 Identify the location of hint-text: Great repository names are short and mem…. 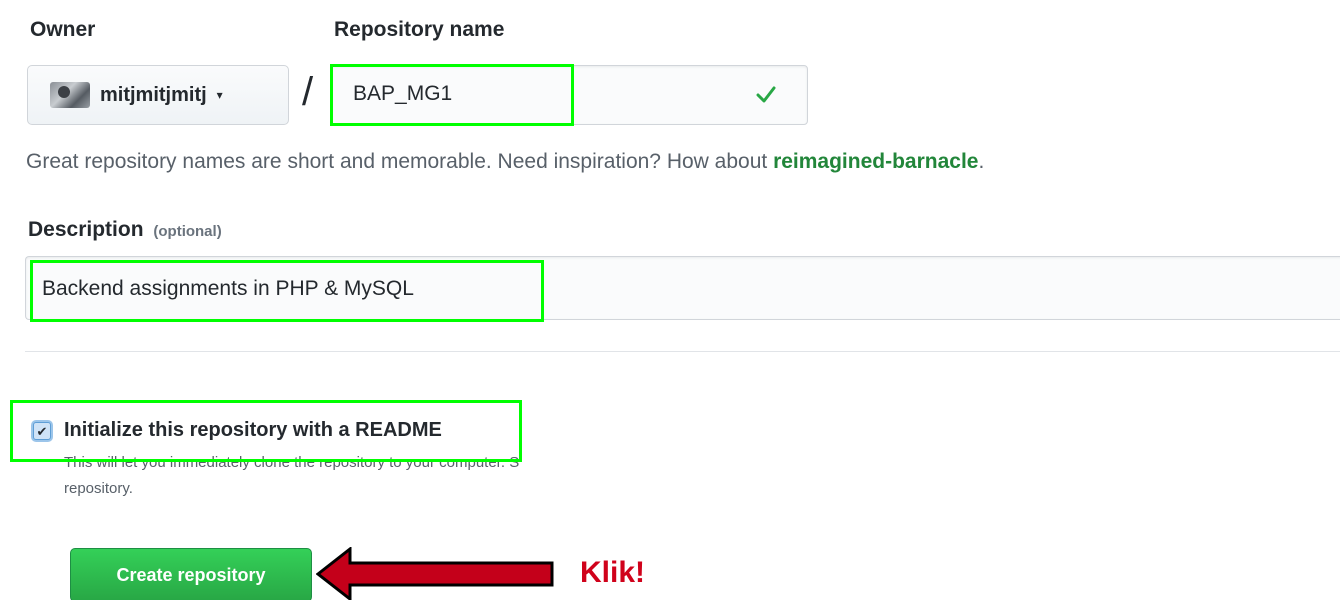
(400, 161).